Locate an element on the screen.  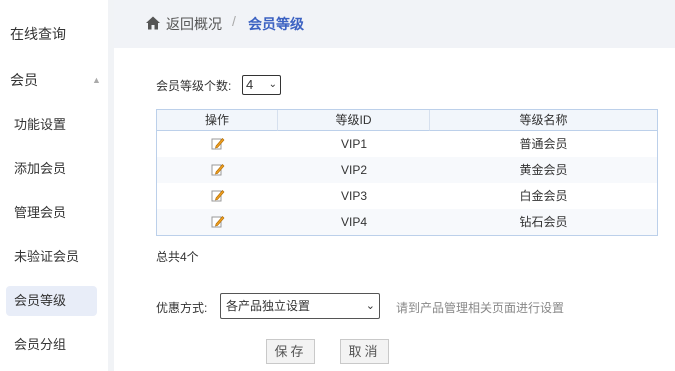
save-button: 保存 is located at coordinates (290, 351).